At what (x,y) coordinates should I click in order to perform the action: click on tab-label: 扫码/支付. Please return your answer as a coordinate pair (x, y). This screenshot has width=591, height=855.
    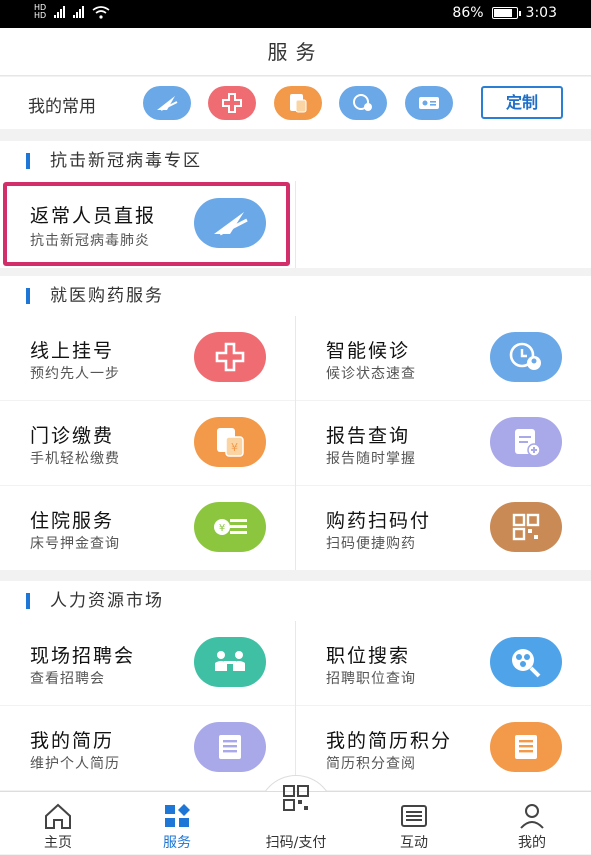
    Looking at the image, I should click on (296, 843).